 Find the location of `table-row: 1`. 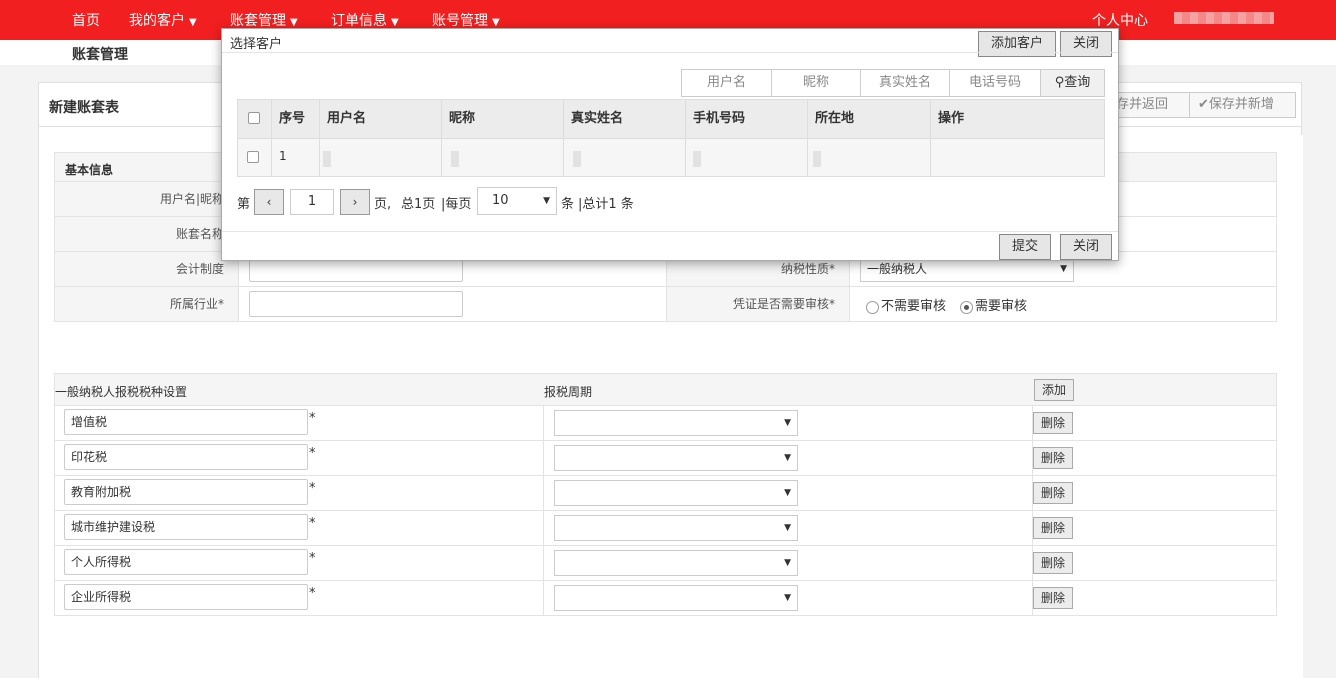

table-row: 1 is located at coordinates (671, 157).